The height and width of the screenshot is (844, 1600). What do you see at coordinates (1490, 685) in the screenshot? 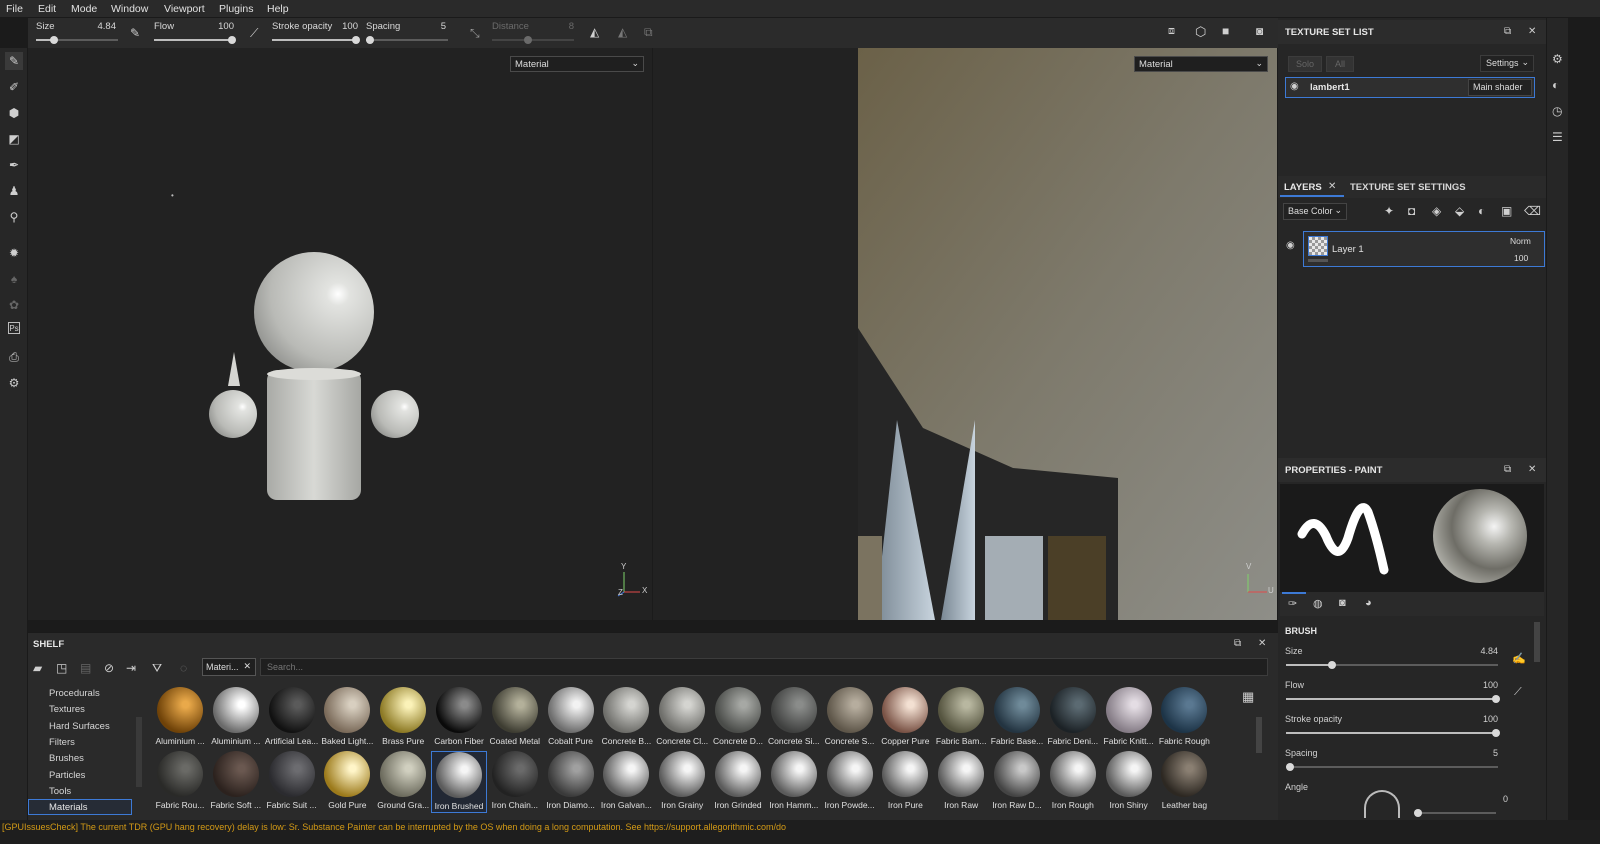
I see `brush-flow-value: 100` at bounding box center [1490, 685].